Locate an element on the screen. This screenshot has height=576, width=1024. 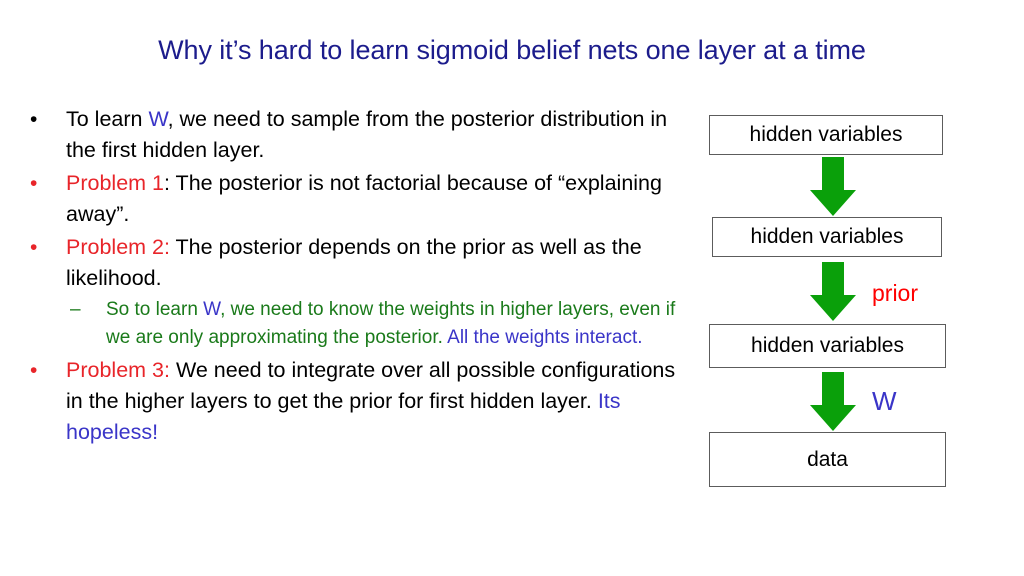
text-segment-problem-label: Problem 3: is located at coordinates (118, 370).